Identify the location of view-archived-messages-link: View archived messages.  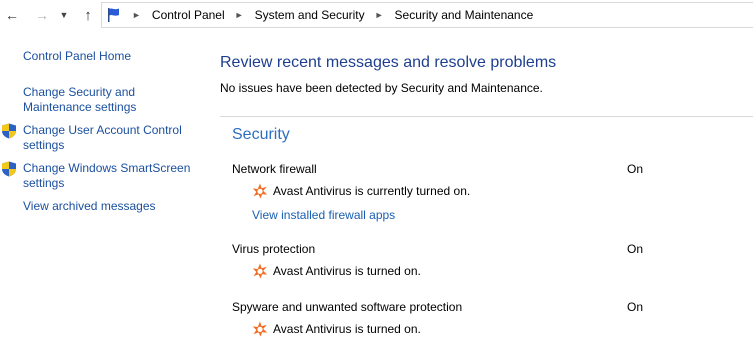
(89, 206).